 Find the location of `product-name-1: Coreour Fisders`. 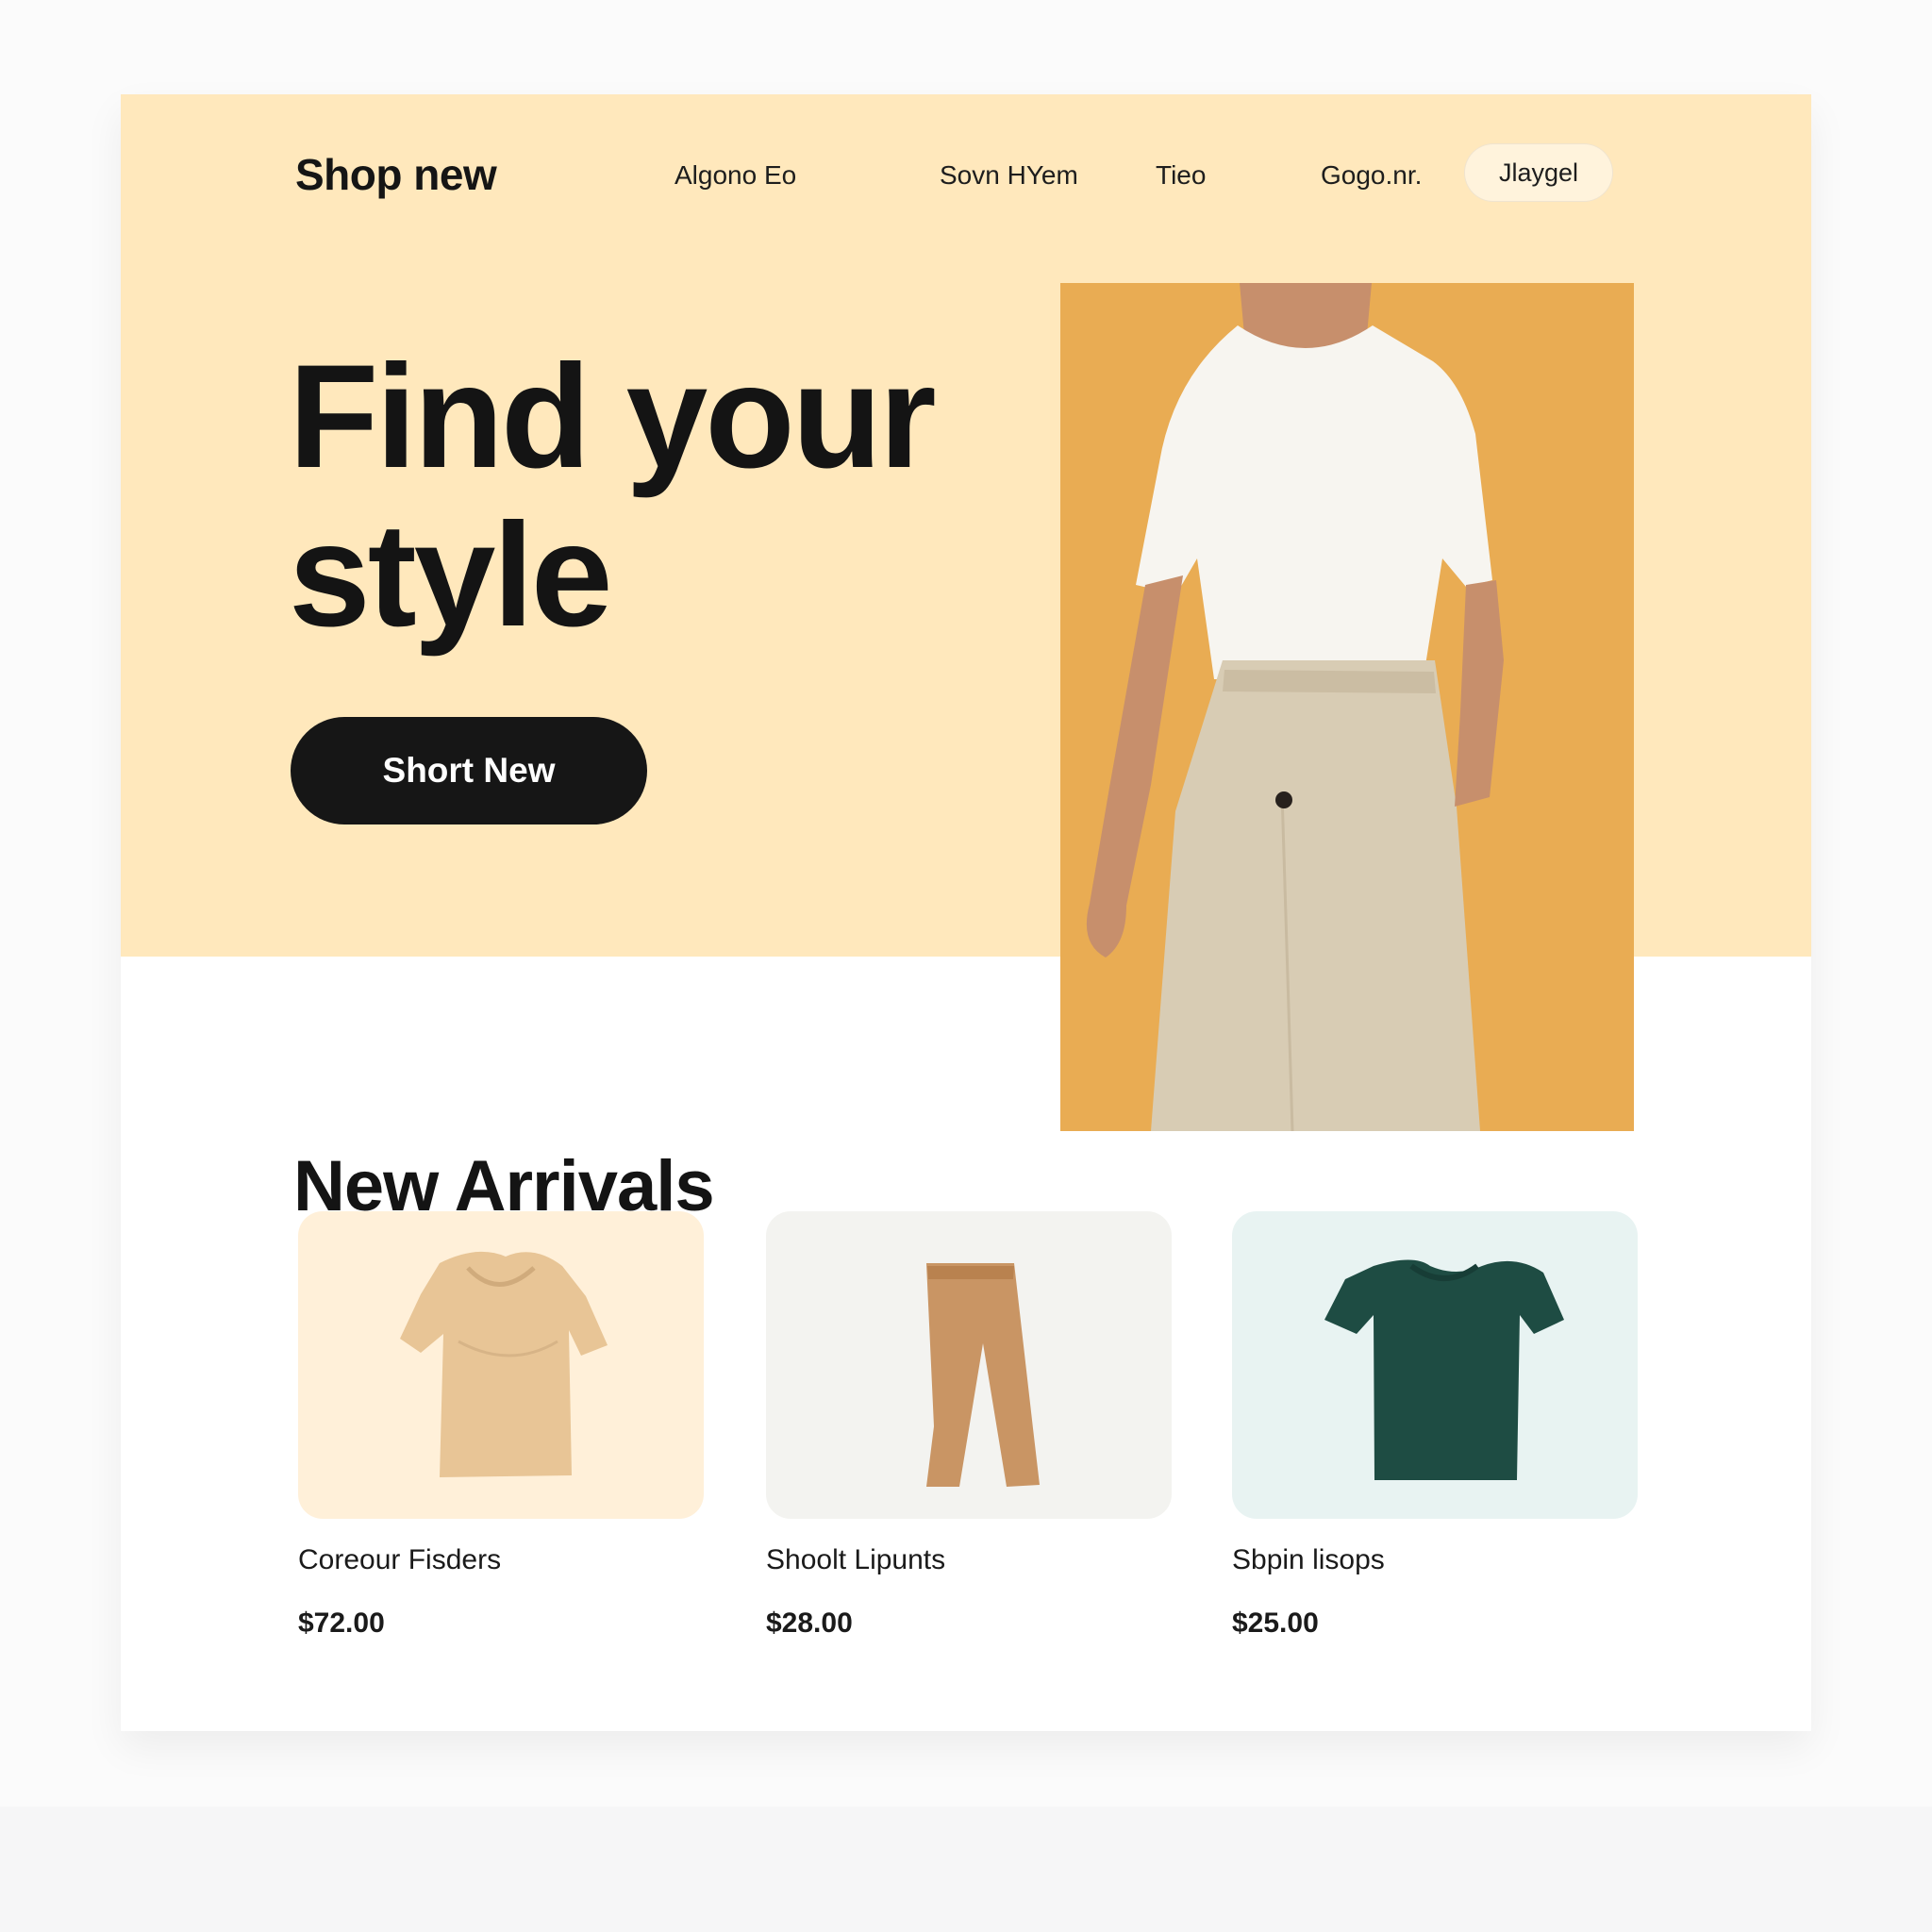

product-name-1: Coreour Fisders is located at coordinates (399, 1560).